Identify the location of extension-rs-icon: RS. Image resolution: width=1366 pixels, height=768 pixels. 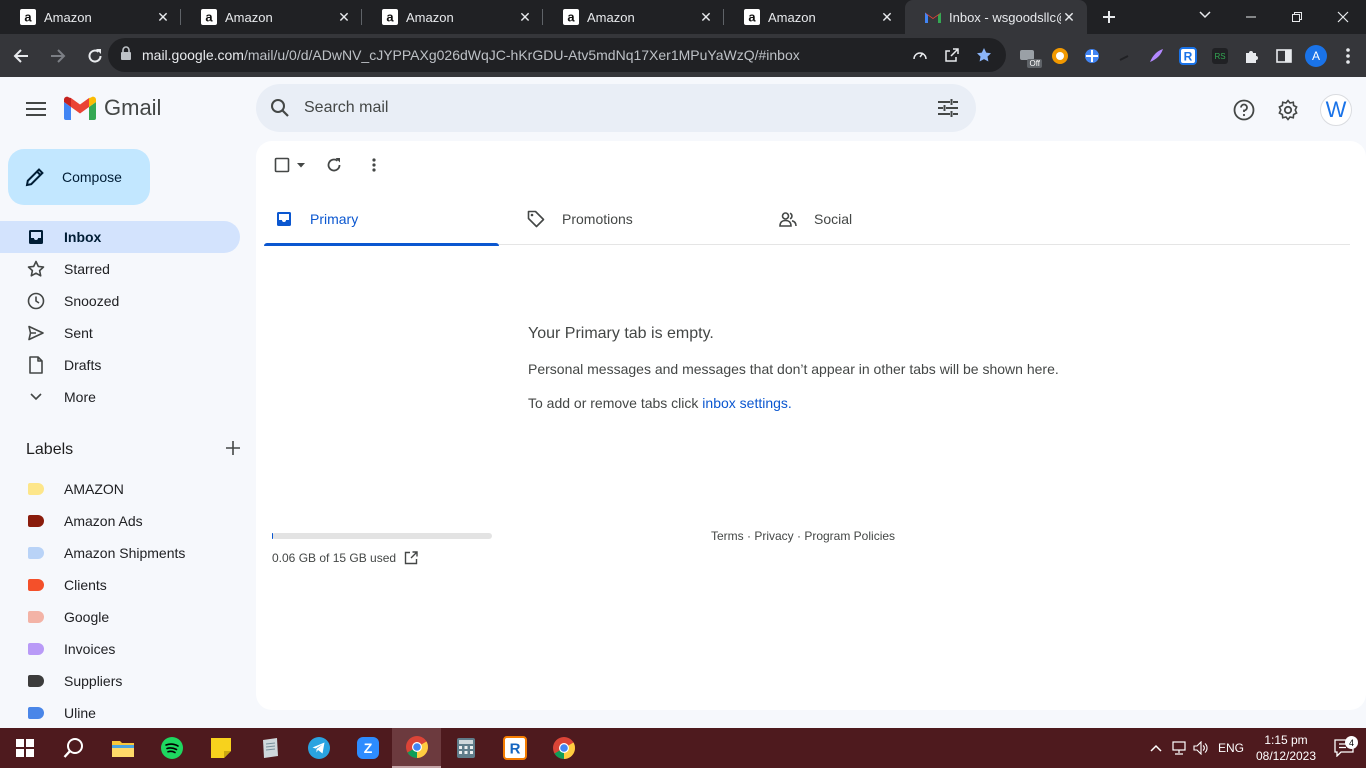
(1220, 56).